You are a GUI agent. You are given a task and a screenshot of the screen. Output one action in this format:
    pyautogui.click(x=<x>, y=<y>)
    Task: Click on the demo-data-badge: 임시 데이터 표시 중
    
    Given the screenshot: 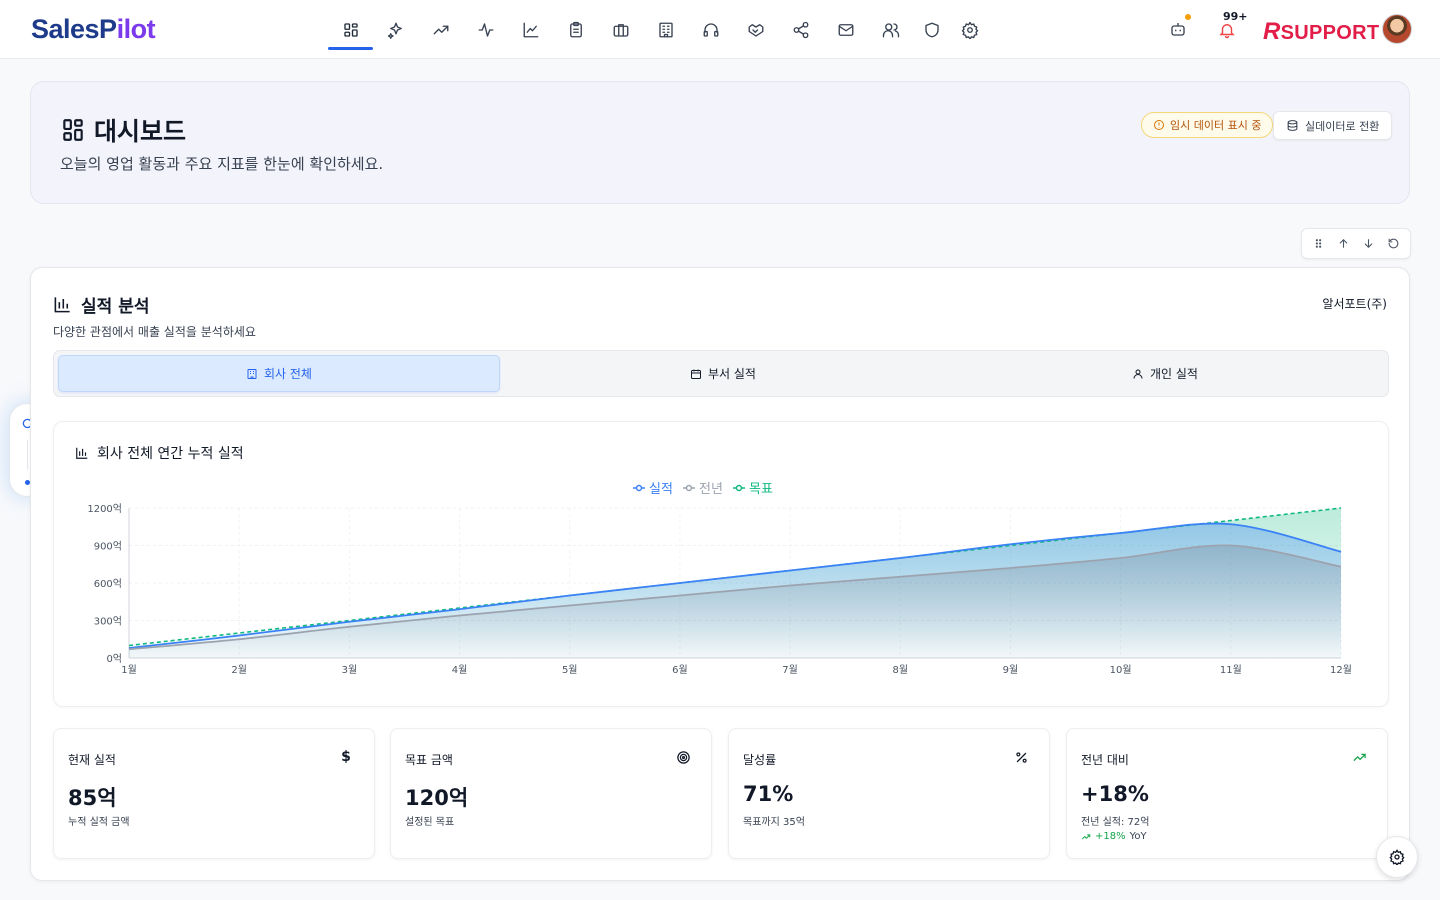 What is the action you would take?
    pyautogui.click(x=1207, y=125)
    